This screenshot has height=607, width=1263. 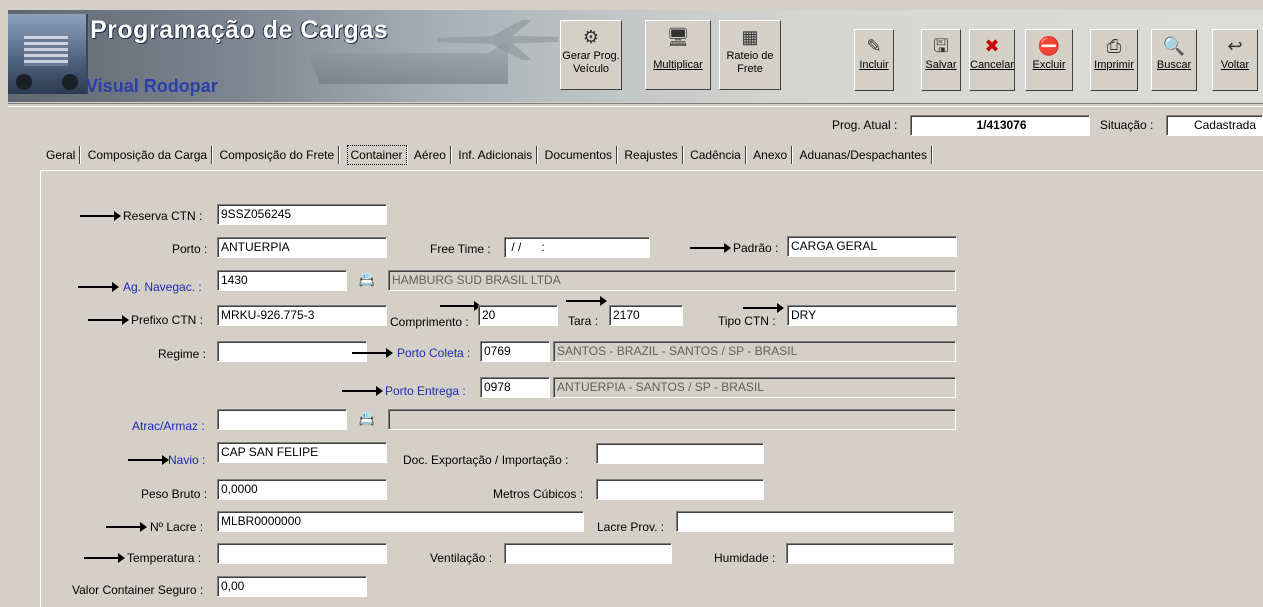 What do you see at coordinates (1214, 125) in the screenshot?
I see `situacao-field: Cadastrada` at bounding box center [1214, 125].